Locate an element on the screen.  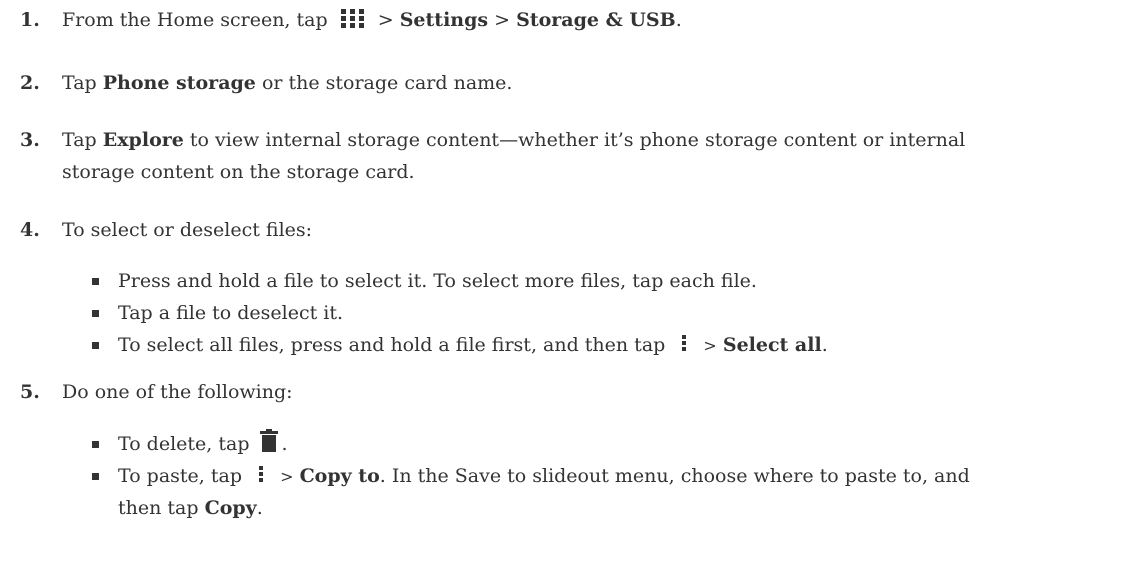
bullet-text-part: then tap is located at coordinates (158, 508).